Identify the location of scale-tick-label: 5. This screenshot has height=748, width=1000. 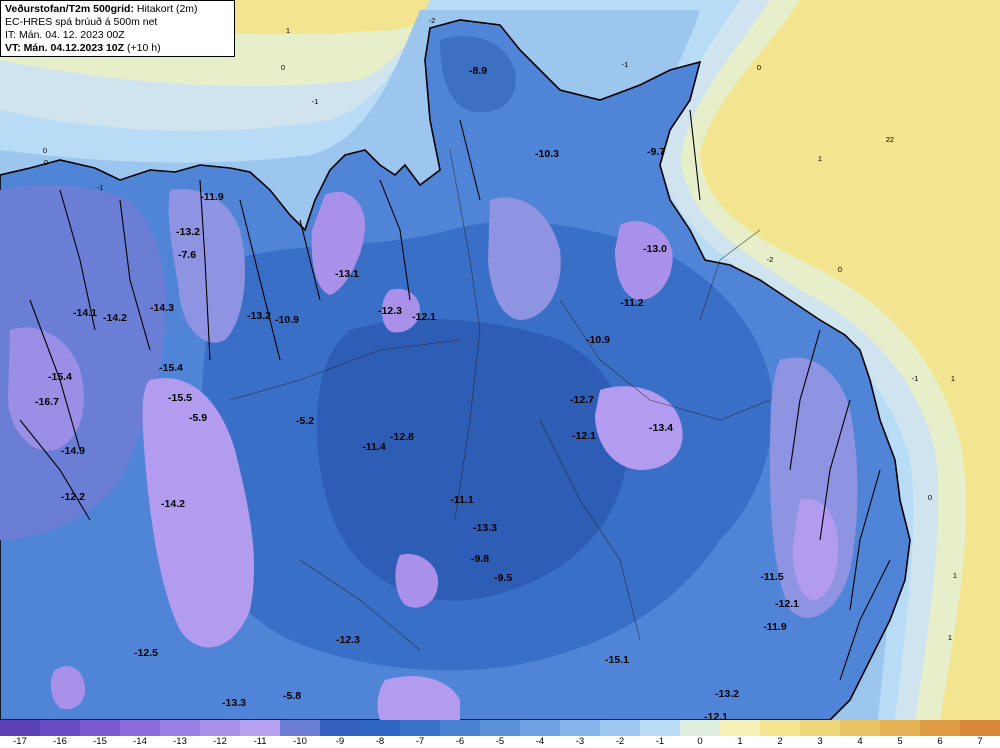
(900, 741).